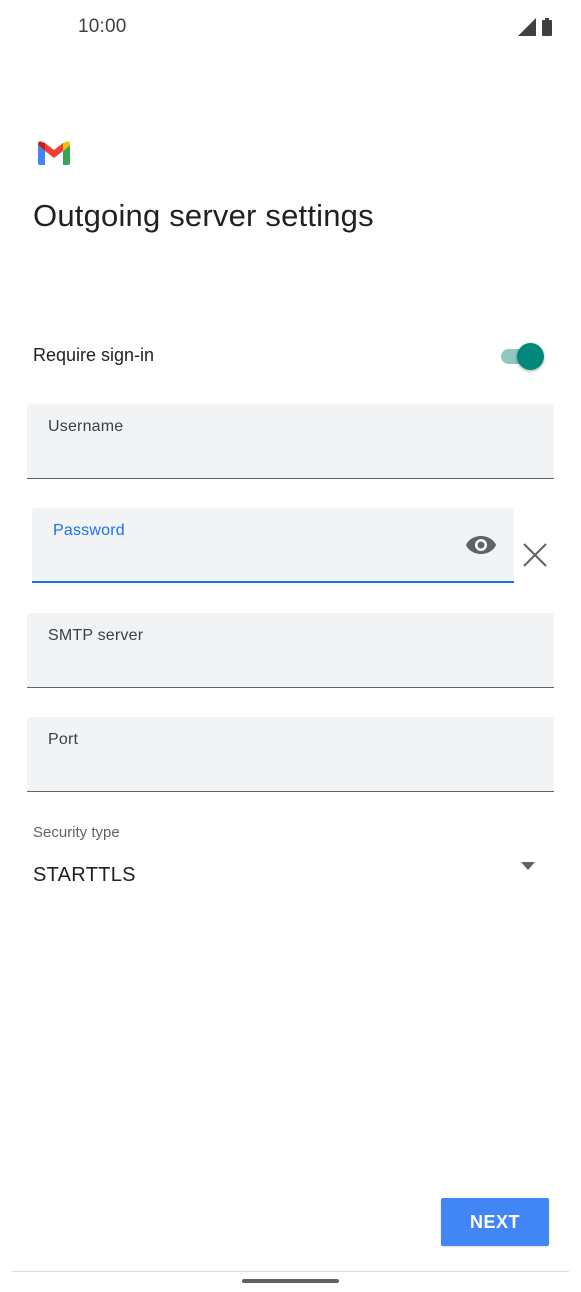 Image resolution: width=581 pixels, height=1292 pixels. I want to click on password-field: Password, so click(273, 545).